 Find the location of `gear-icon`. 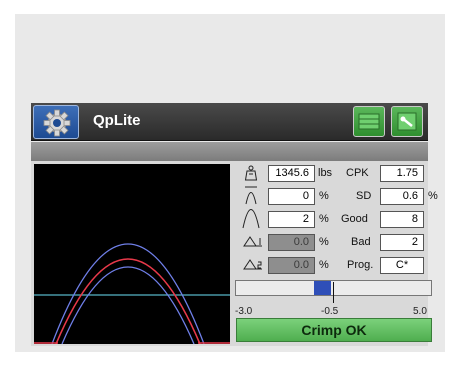

gear-icon is located at coordinates (57, 123).